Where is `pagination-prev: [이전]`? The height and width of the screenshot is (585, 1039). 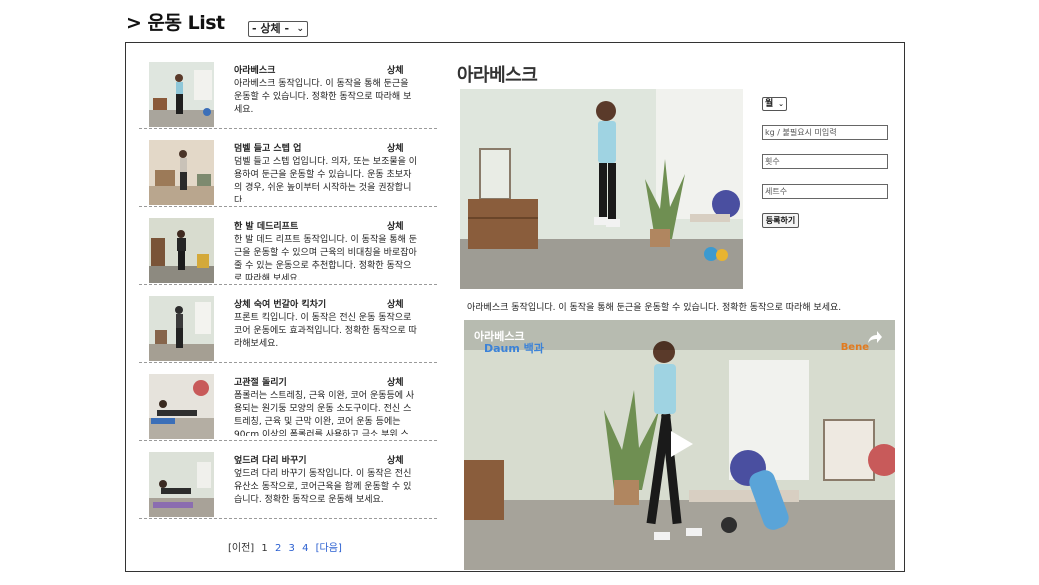
pagination-prev: [이전] is located at coordinates (241, 548).